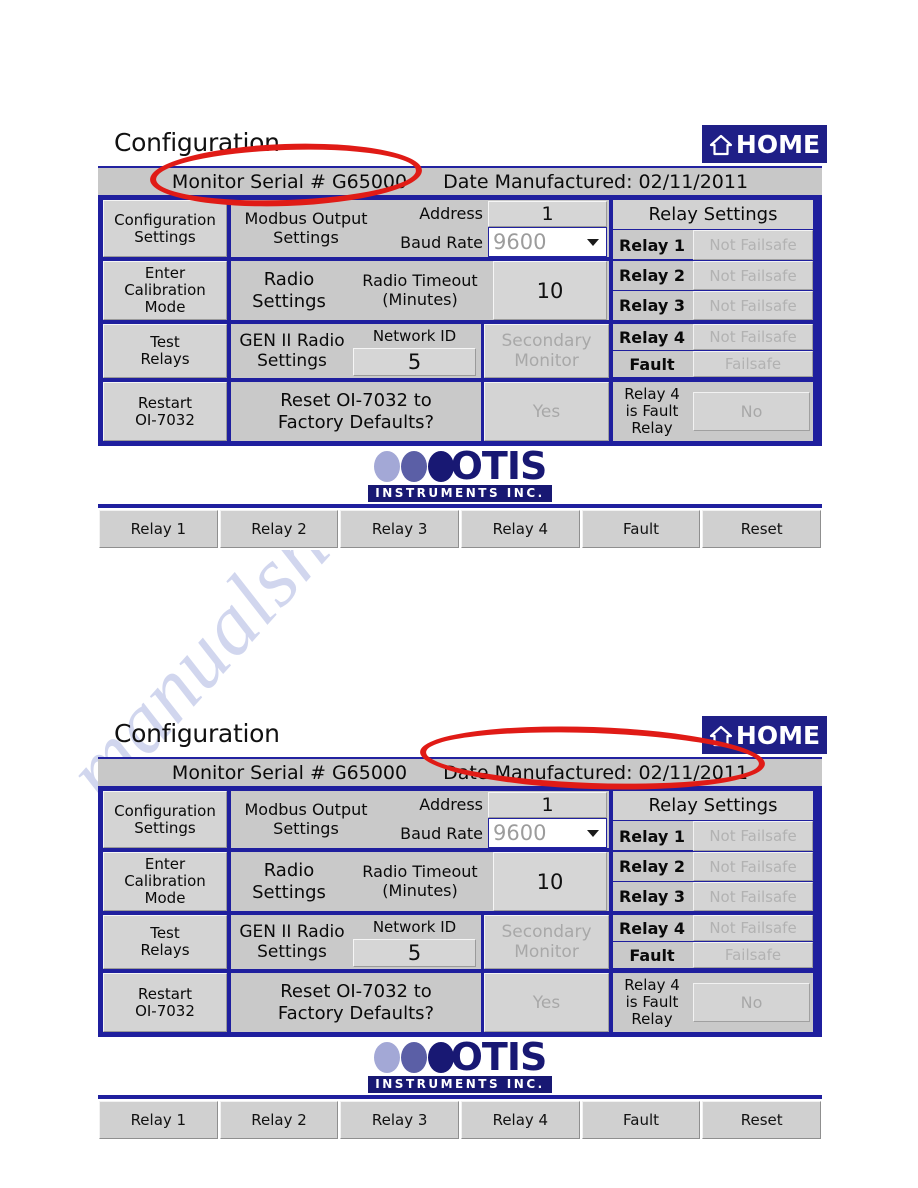 The image size is (918, 1188). Describe the element at coordinates (289, 280) in the screenshot. I see `radio-label-line1: Radio` at that location.